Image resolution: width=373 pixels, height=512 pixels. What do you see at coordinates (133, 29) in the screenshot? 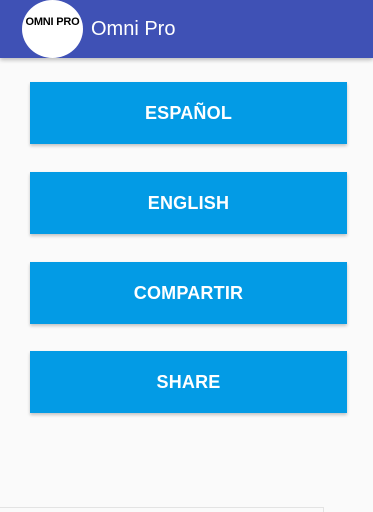
I see `app-title: Omni Pro` at bounding box center [133, 29].